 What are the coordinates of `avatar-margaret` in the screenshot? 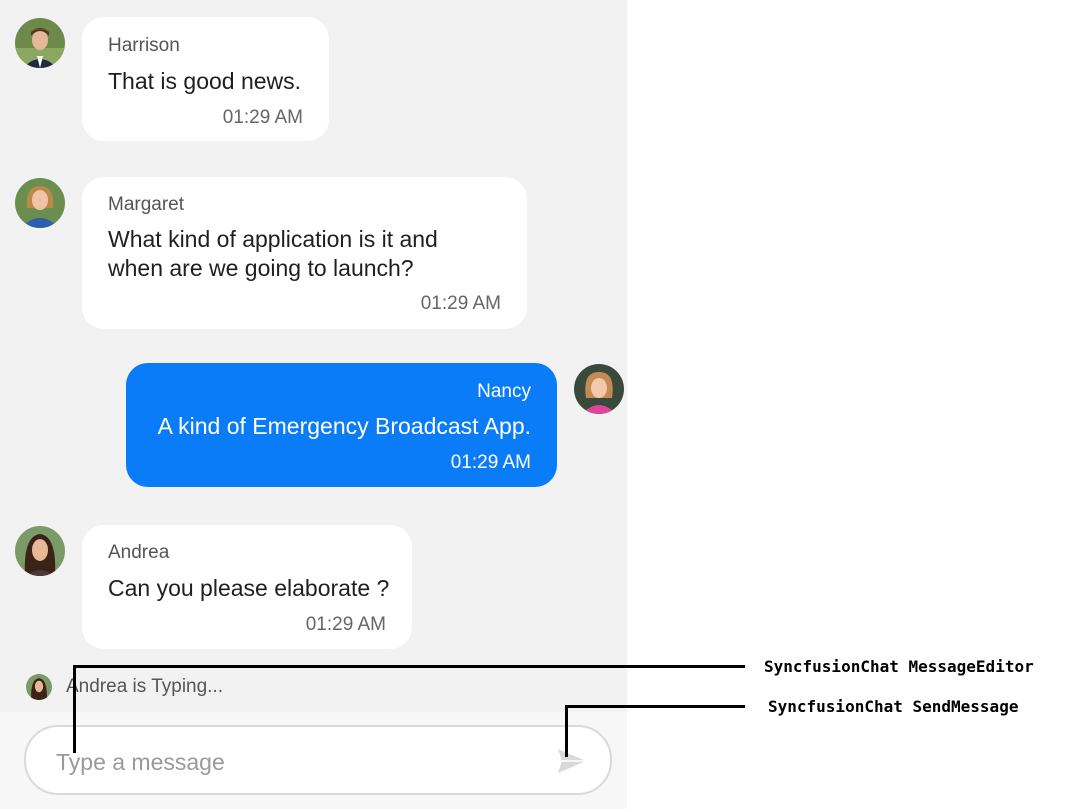 It's located at (40, 203).